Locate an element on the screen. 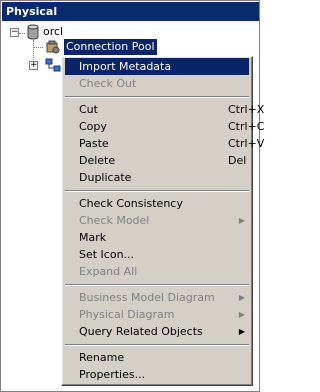 The height and width of the screenshot is (392, 320). menu-item-shortcut: Ctrl+V is located at coordinates (246, 143).